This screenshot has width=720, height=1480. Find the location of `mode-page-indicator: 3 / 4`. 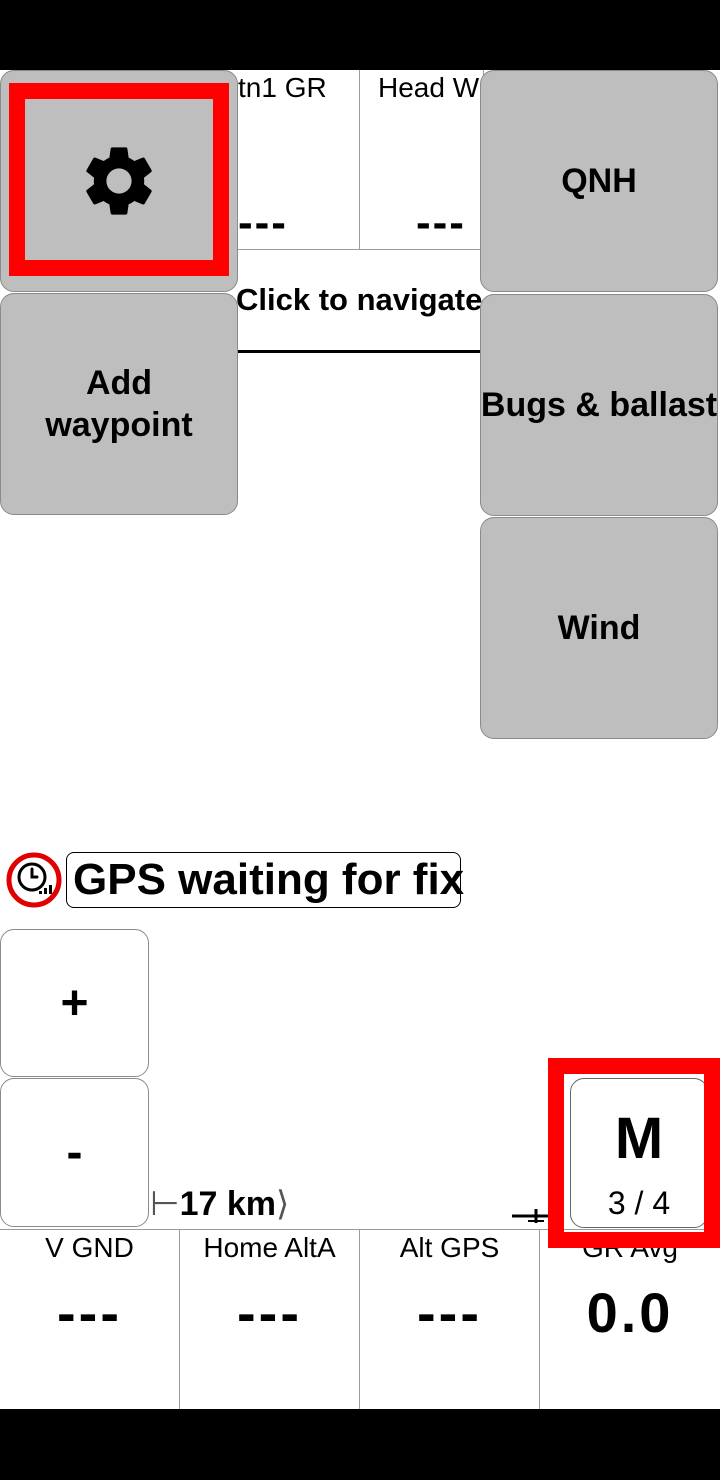

mode-page-indicator: 3 / 4 is located at coordinates (639, 1203).